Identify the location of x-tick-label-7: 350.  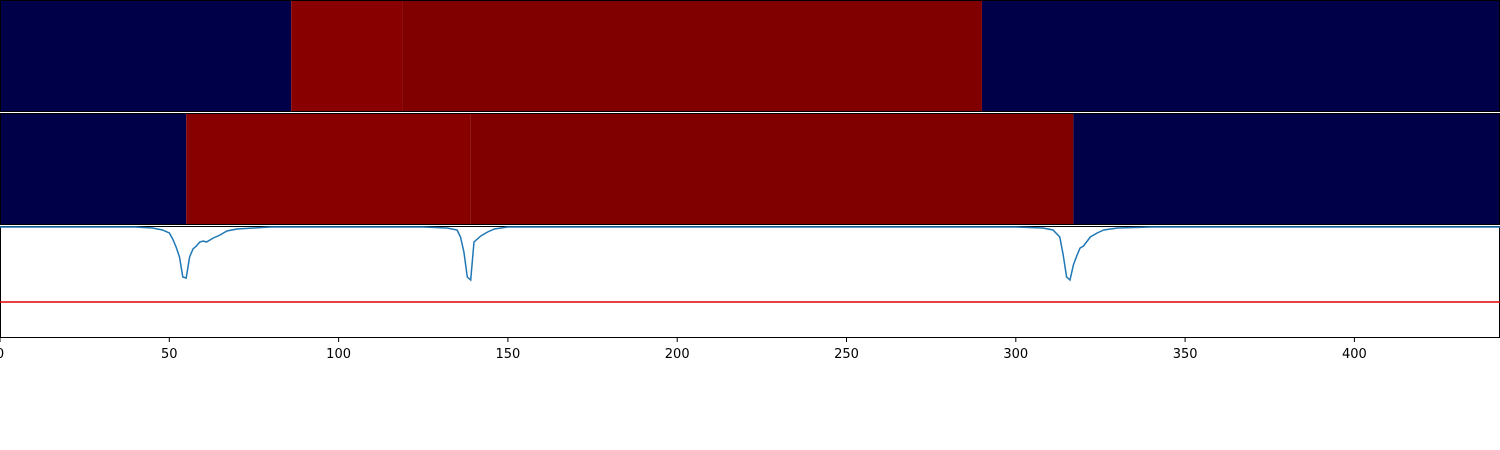
(1185, 354).